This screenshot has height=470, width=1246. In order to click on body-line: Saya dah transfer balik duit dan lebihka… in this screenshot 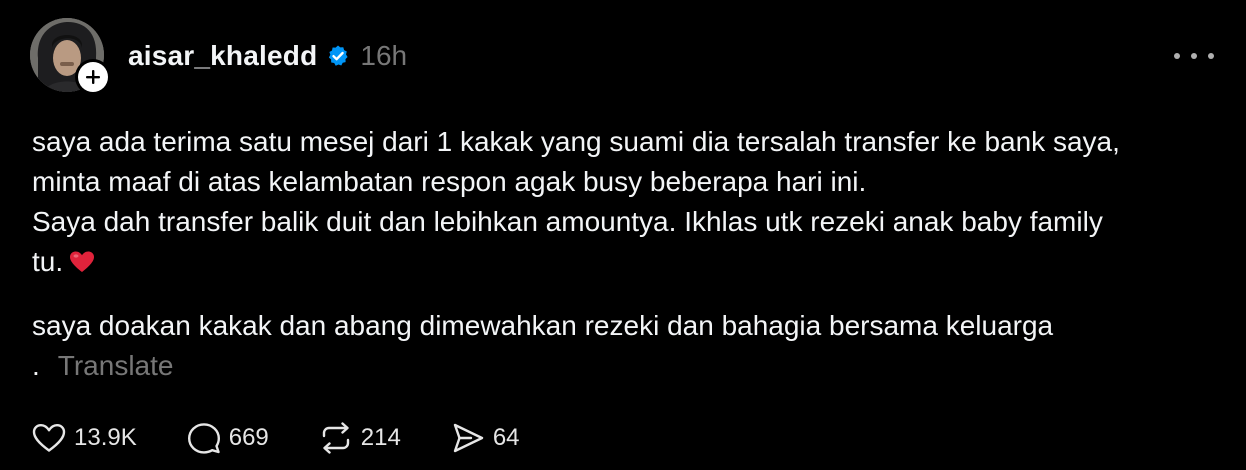, I will do `click(567, 221)`.